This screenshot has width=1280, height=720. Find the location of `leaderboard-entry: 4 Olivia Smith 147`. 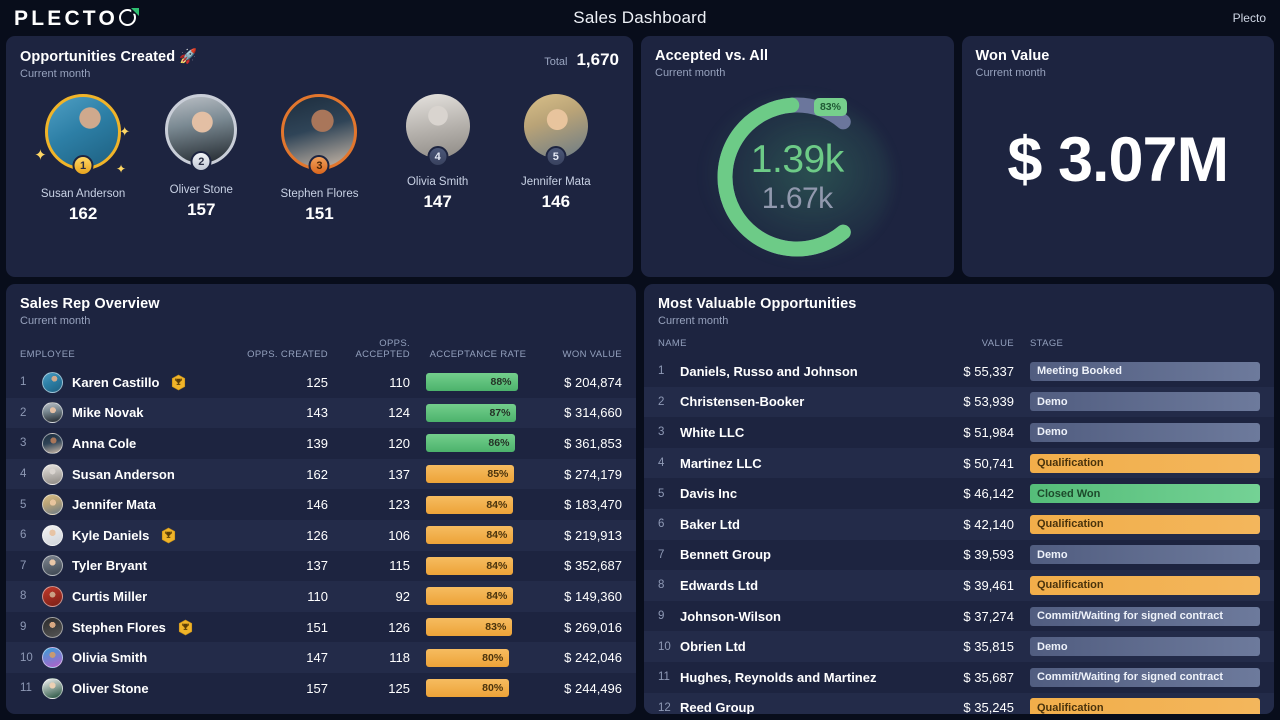

leaderboard-entry: 4 Olivia Smith 147 is located at coordinates (438, 153).